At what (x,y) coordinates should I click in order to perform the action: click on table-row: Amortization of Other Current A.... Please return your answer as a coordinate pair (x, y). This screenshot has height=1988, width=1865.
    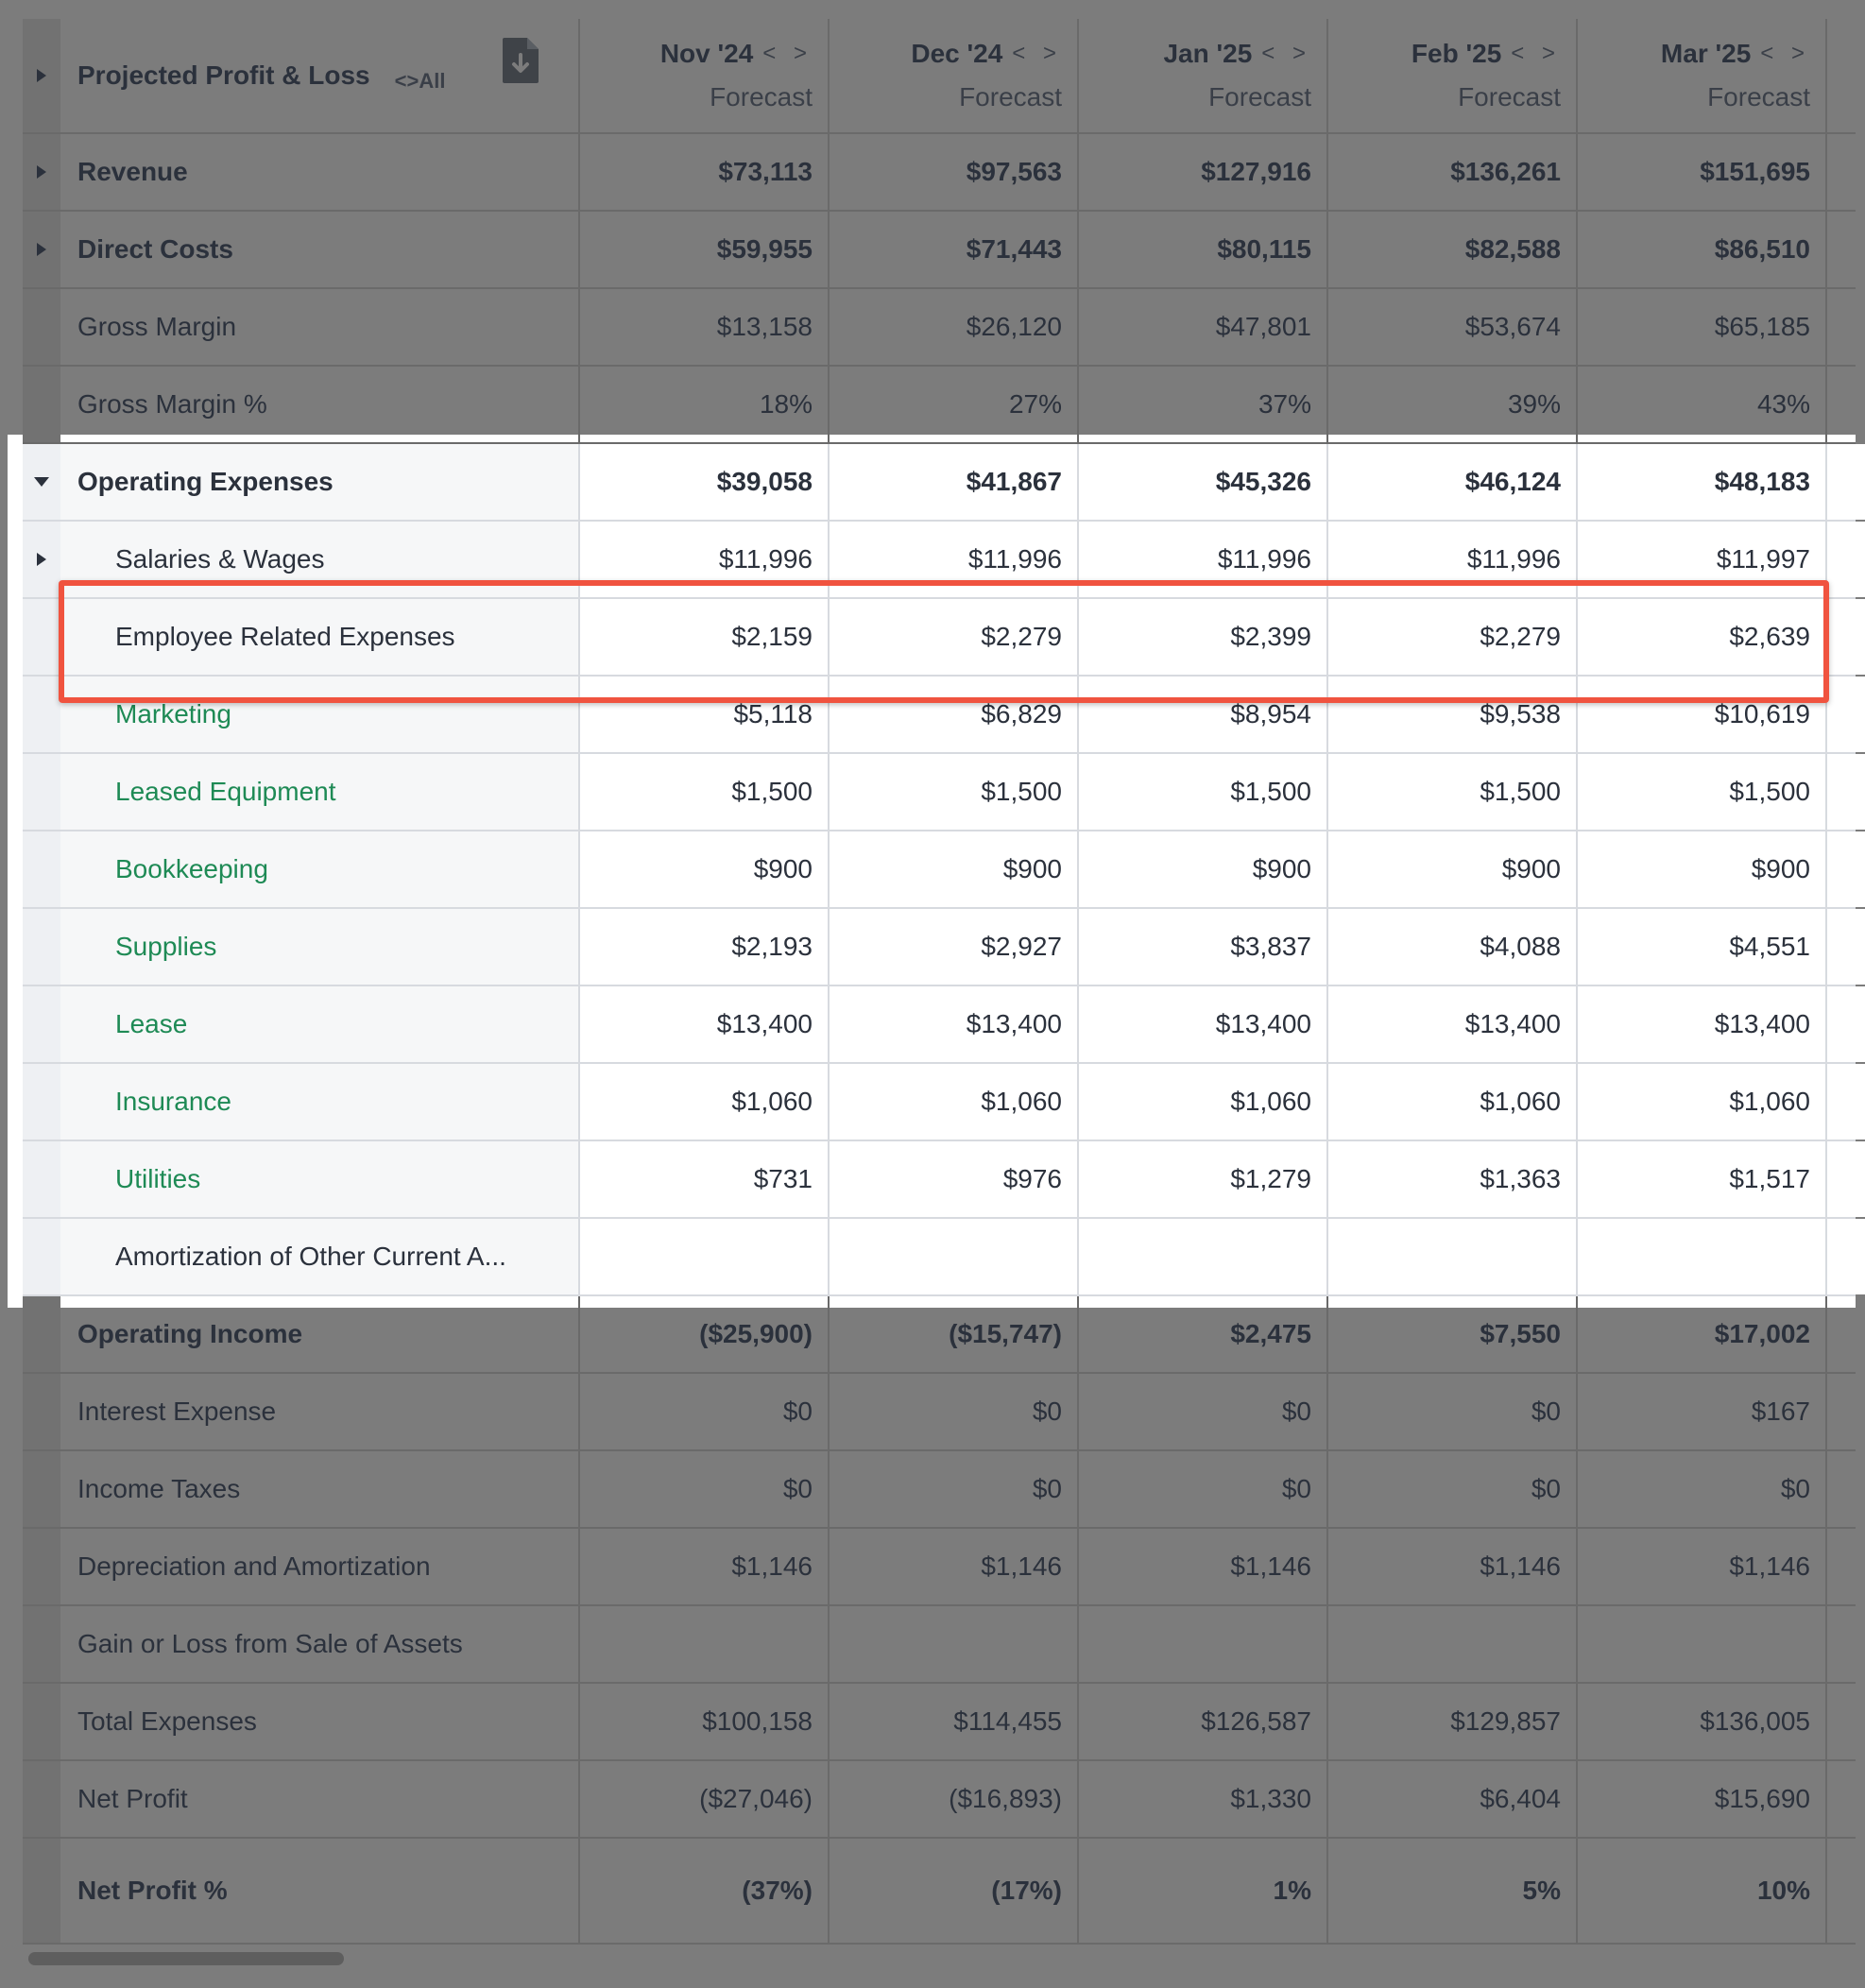
    Looking at the image, I should click on (944, 1257).